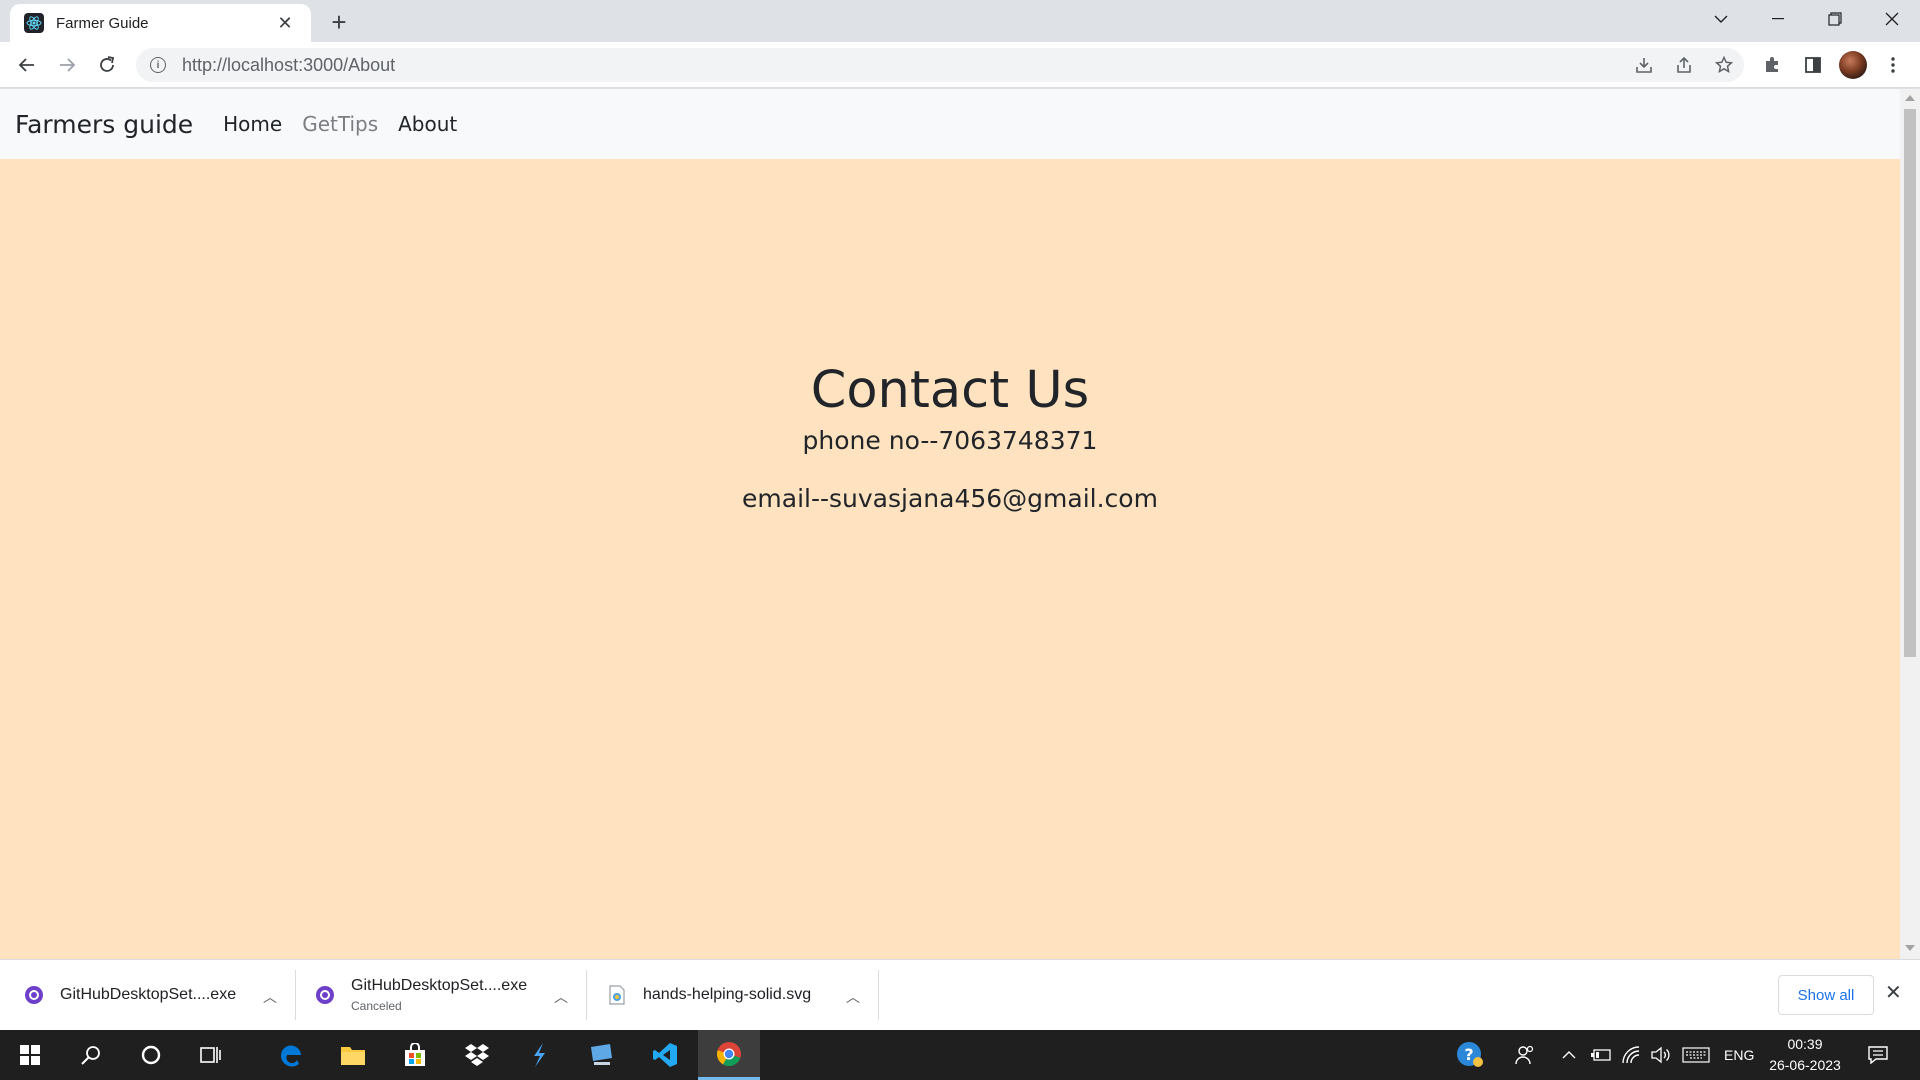  What do you see at coordinates (950, 390) in the screenshot?
I see `contact-heading: Contact Us` at bounding box center [950, 390].